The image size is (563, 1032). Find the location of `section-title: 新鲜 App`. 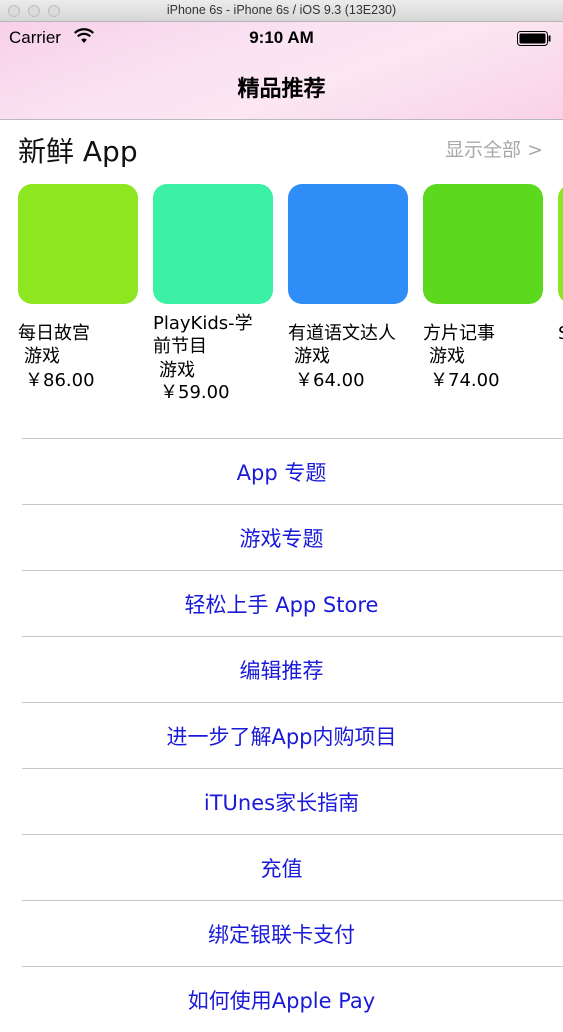

section-title: 新鲜 App is located at coordinates (78, 151).